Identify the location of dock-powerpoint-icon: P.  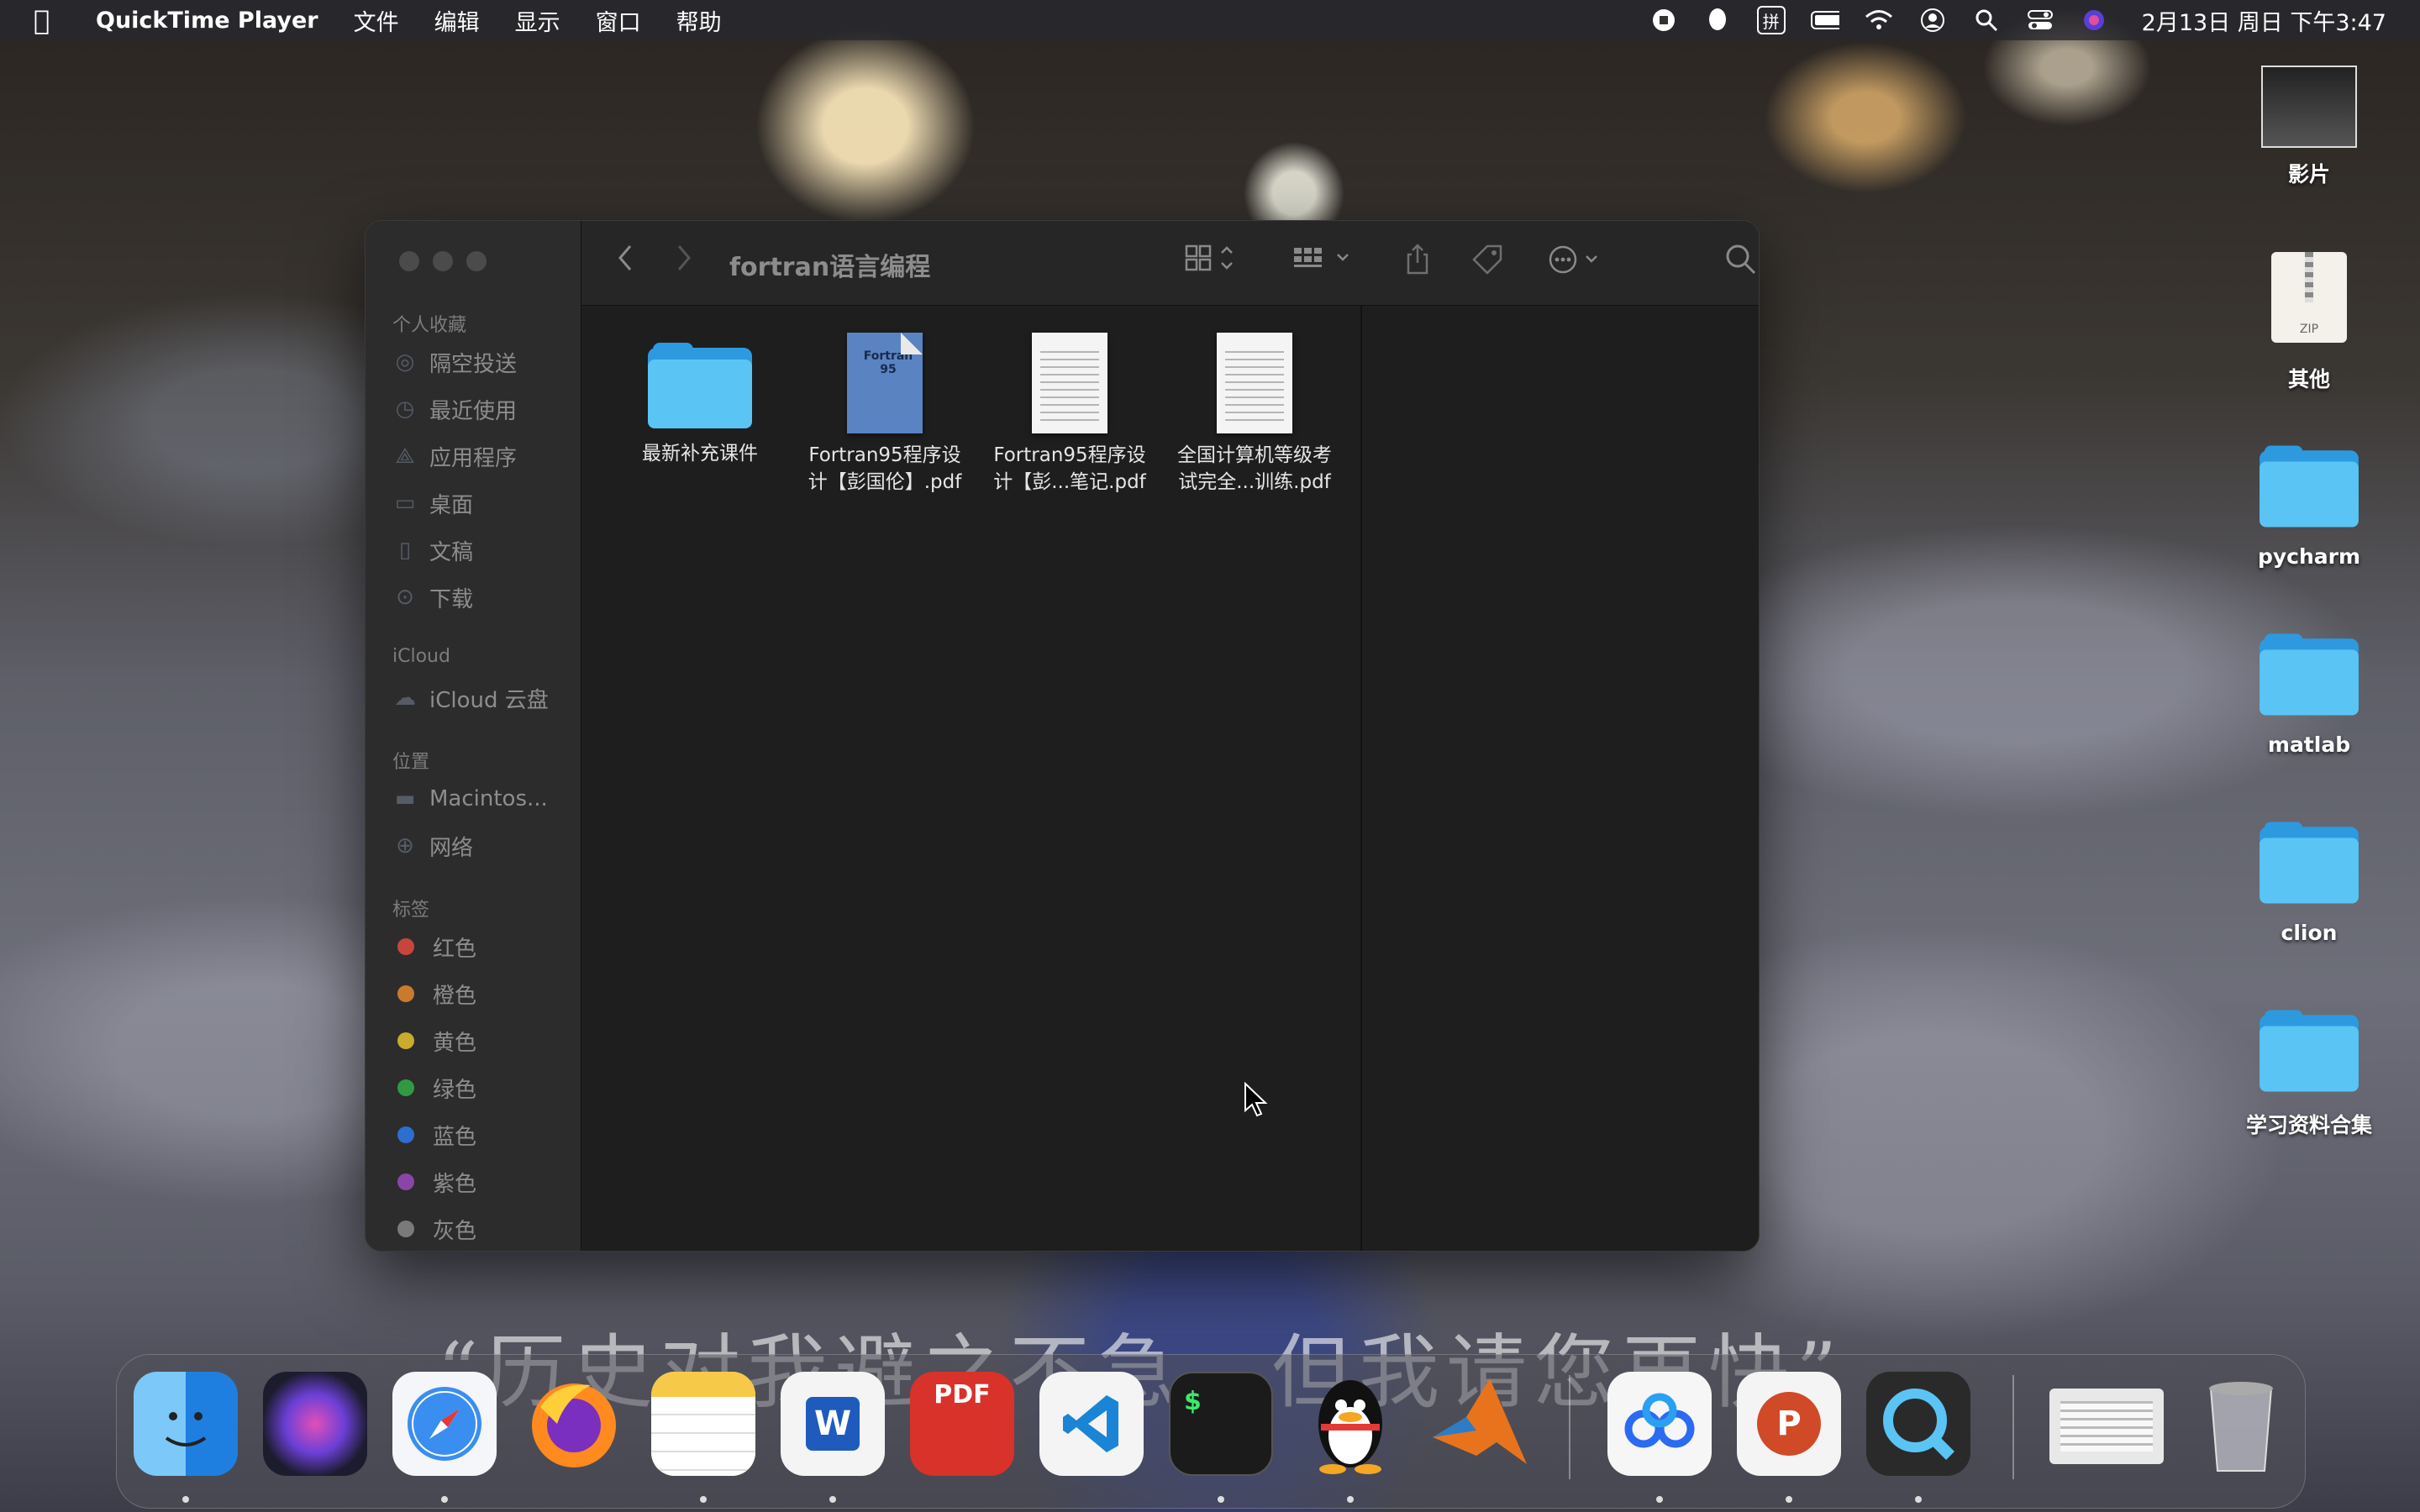
(1789, 1424).